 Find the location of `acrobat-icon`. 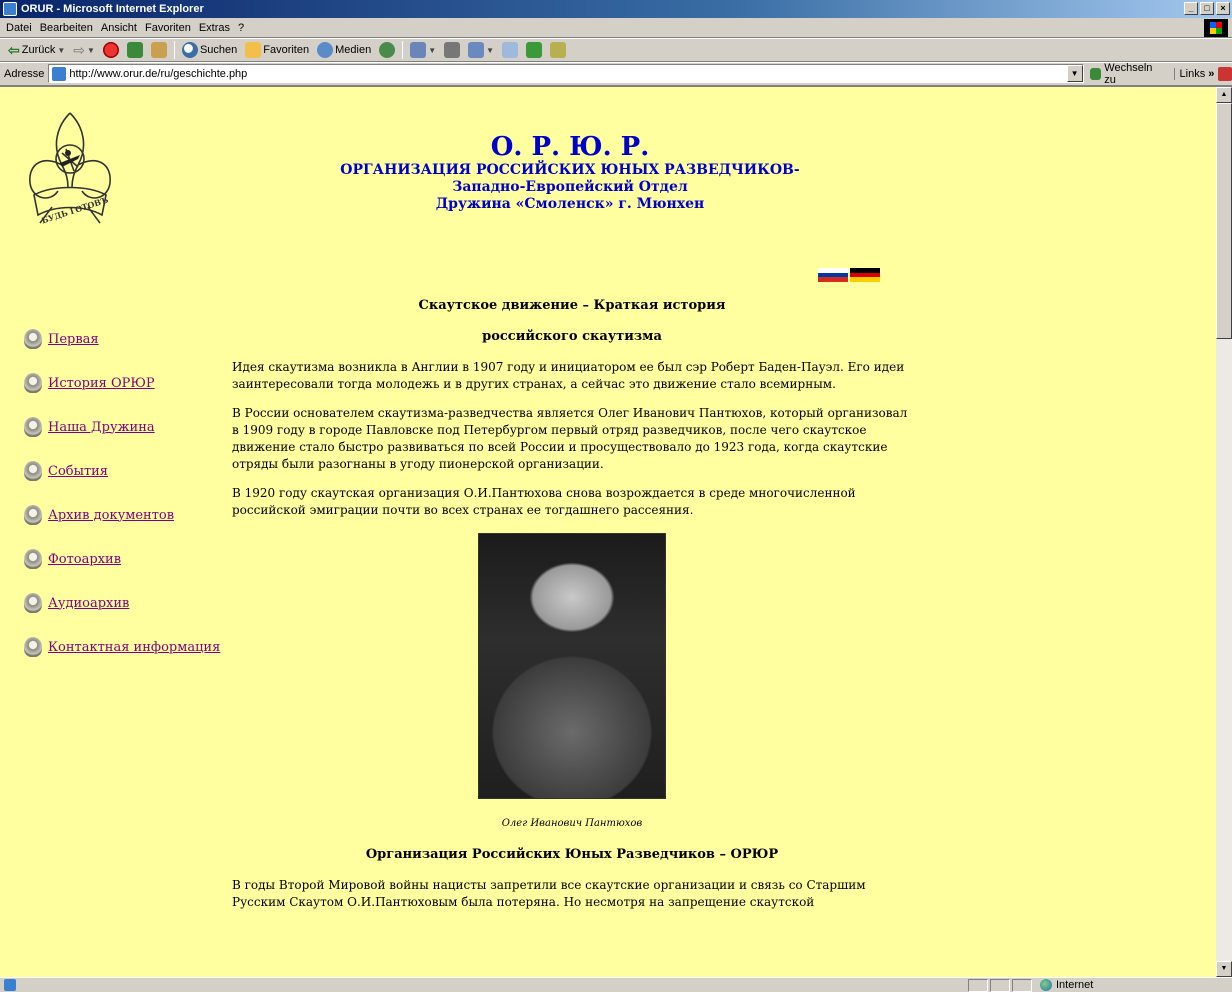

acrobat-icon is located at coordinates (1225, 73).